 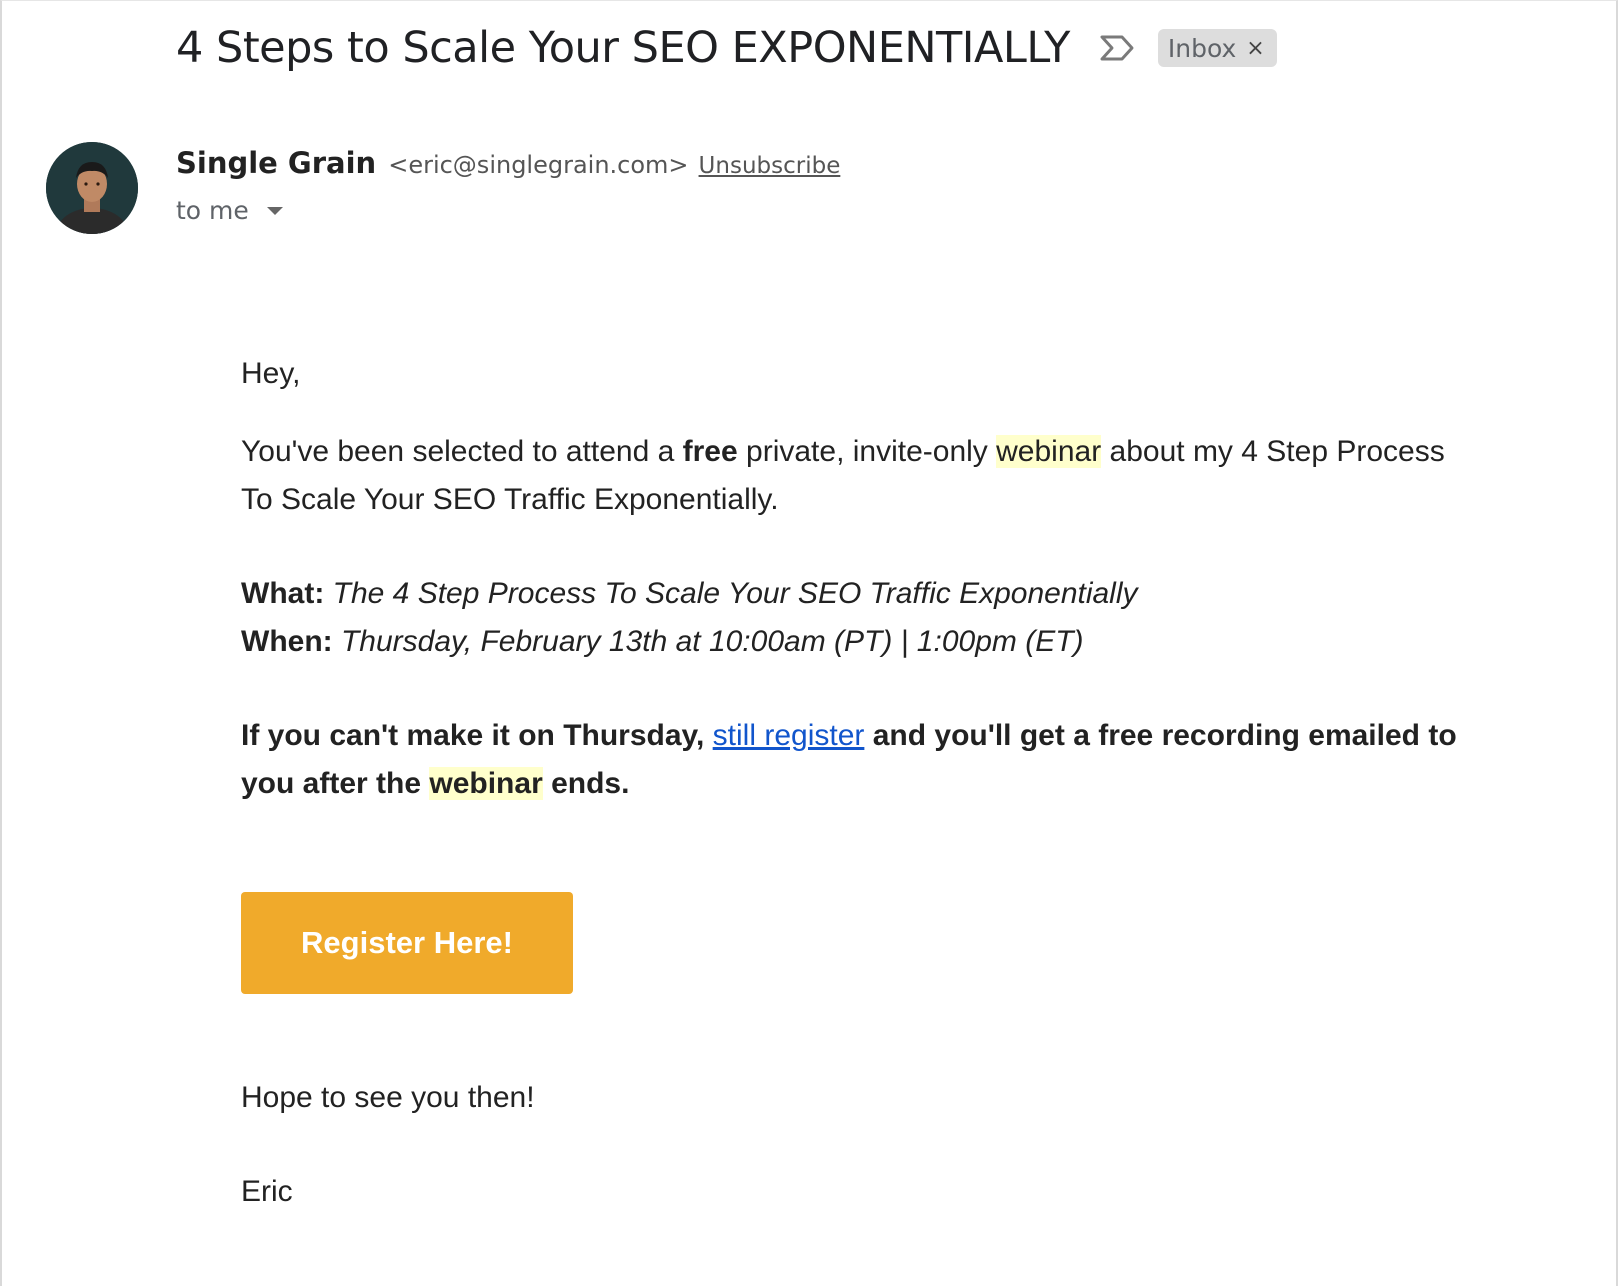 I want to click on note-text-1: If you can't make it on Thursday,, so click(x=477, y=735).